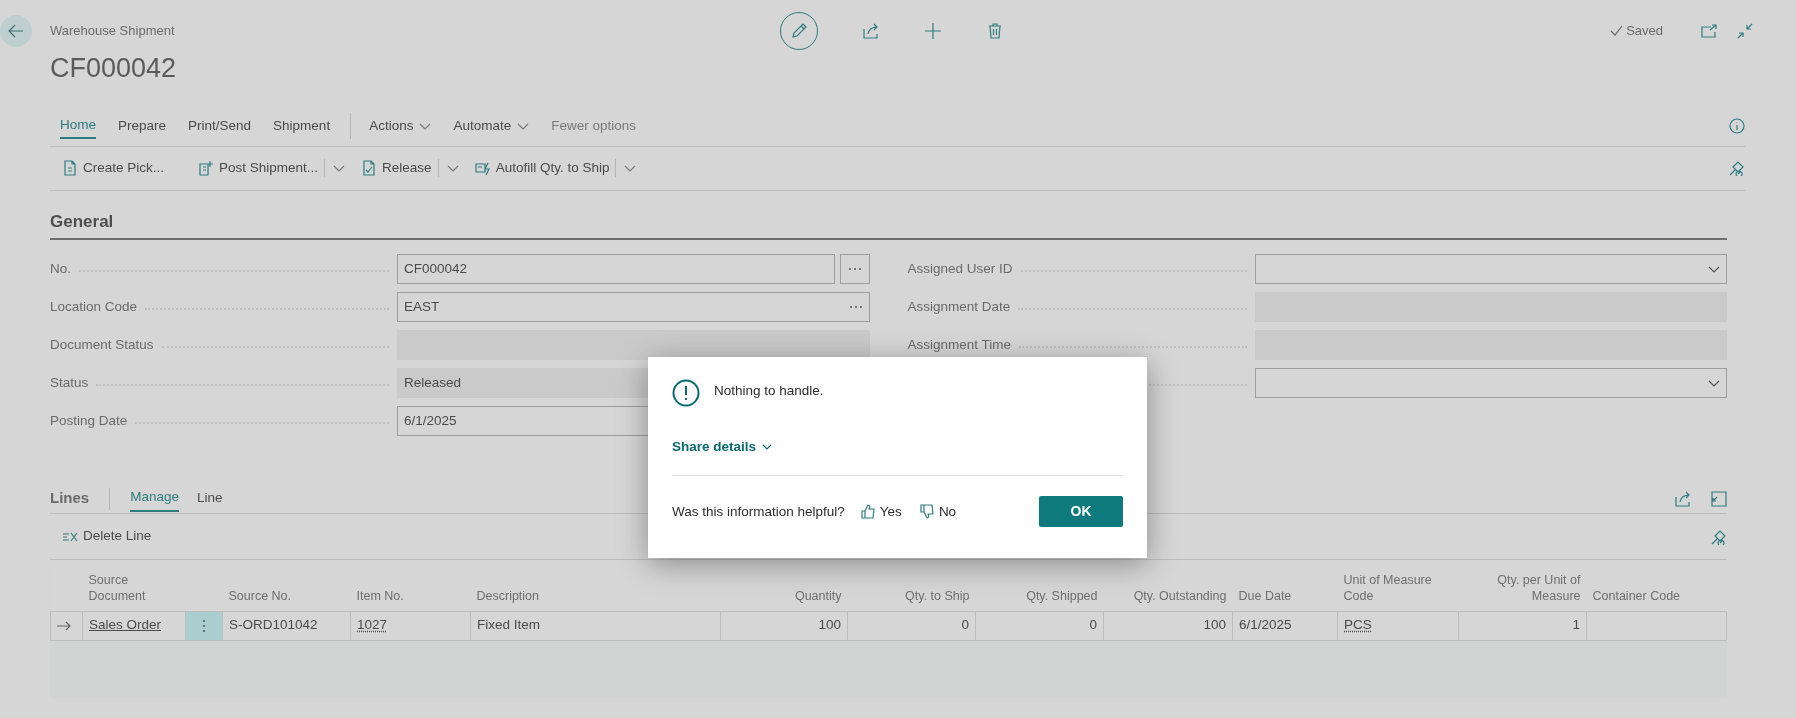 This screenshot has height=718, width=1796. Describe the element at coordinates (633, 307) in the screenshot. I see `input-field: EAST` at that location.